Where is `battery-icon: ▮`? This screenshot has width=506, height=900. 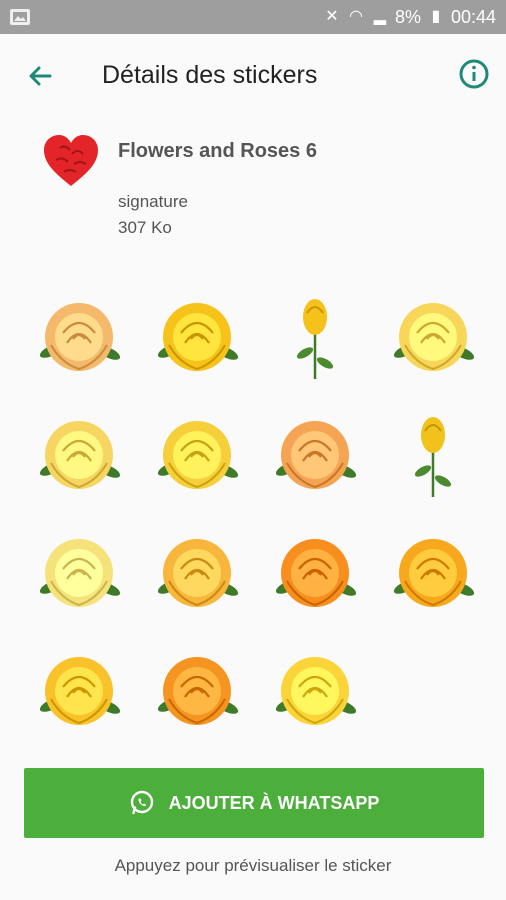 battery-icon: ▮ is located at coordinates (436, 16).